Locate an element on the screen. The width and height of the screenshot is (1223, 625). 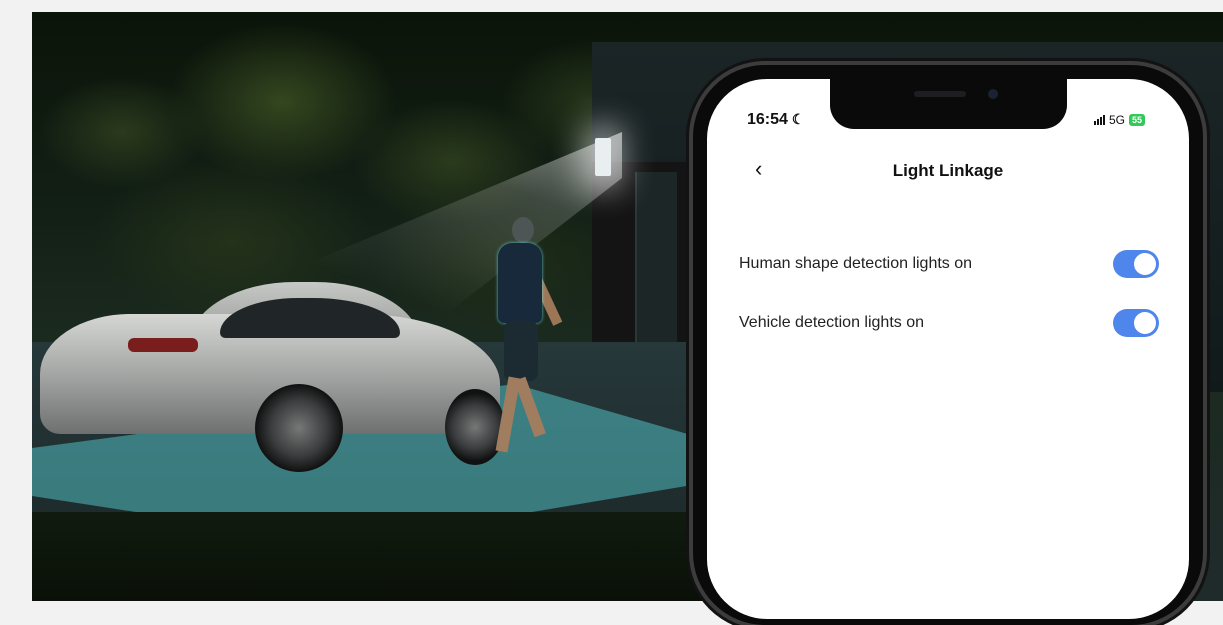
floodlight-camera is located at coordinates (603, 157).